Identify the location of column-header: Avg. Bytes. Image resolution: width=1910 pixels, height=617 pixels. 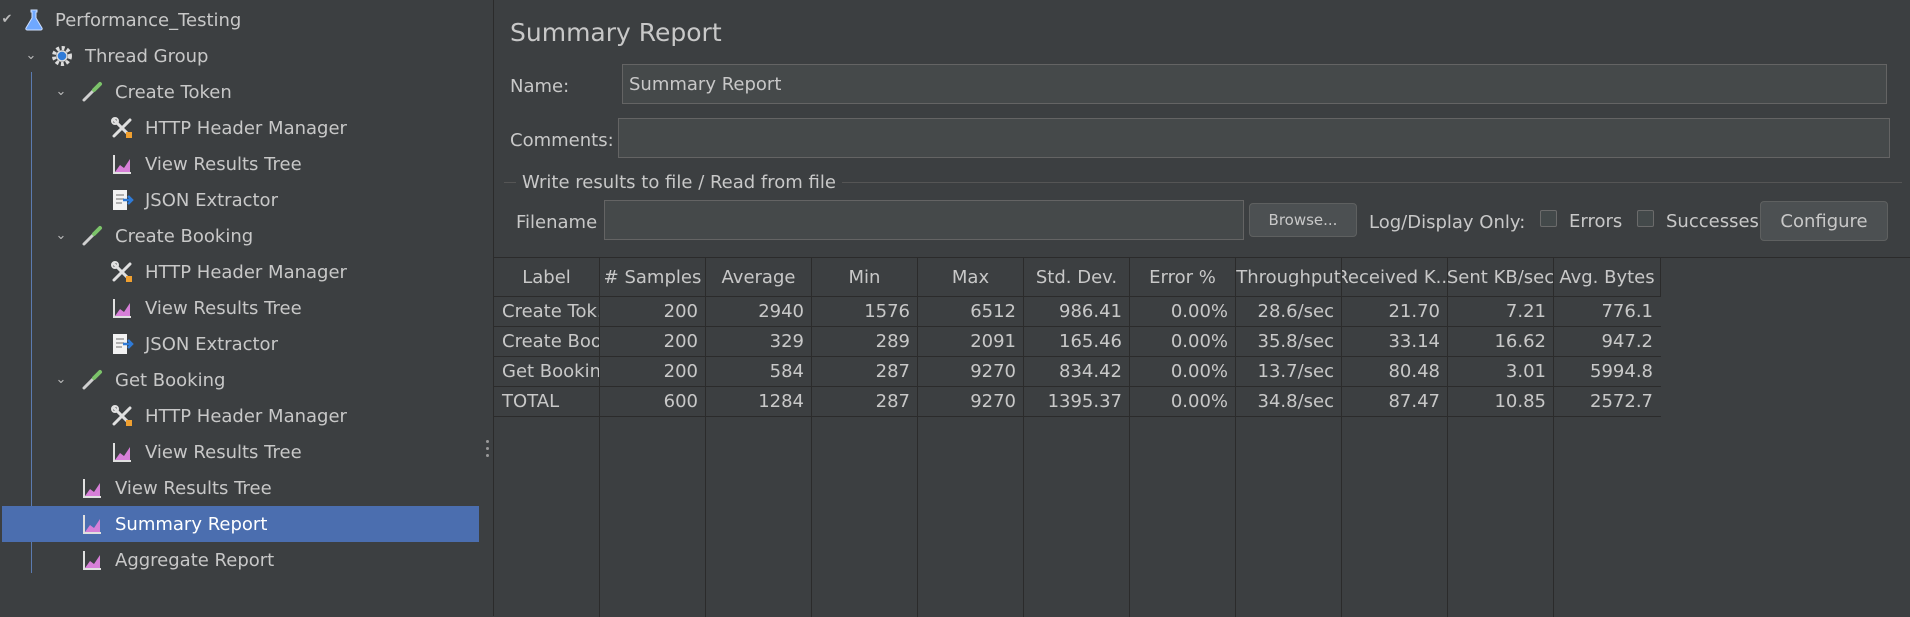
(1607, 277).